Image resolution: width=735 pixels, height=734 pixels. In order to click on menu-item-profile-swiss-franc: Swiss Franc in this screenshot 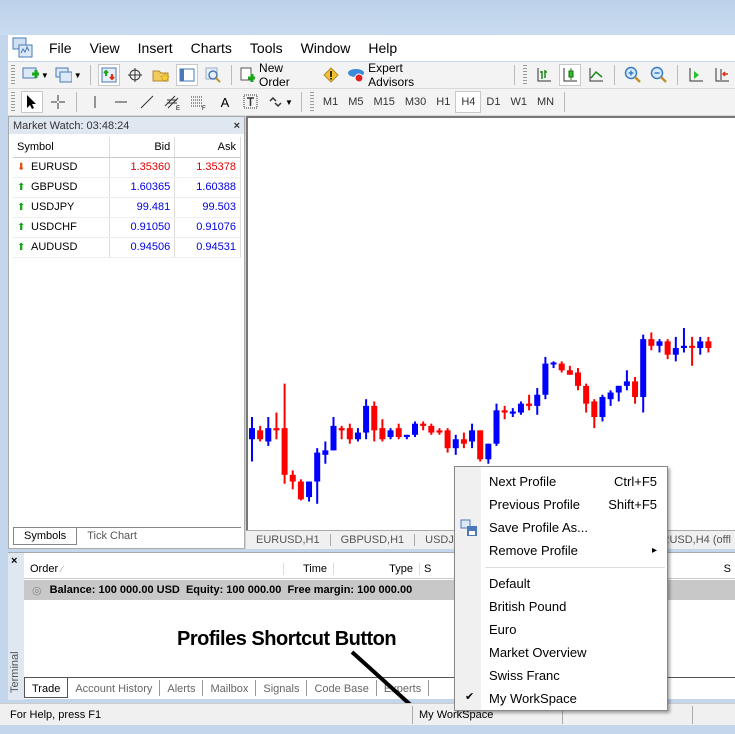, I will do `click(577, 675)`.